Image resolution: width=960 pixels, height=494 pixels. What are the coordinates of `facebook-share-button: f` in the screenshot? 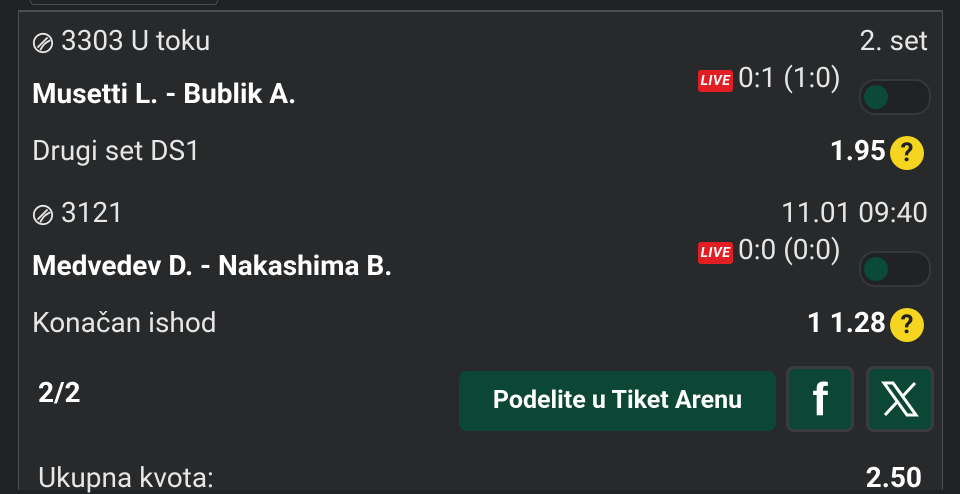 It's located at (820, 399).